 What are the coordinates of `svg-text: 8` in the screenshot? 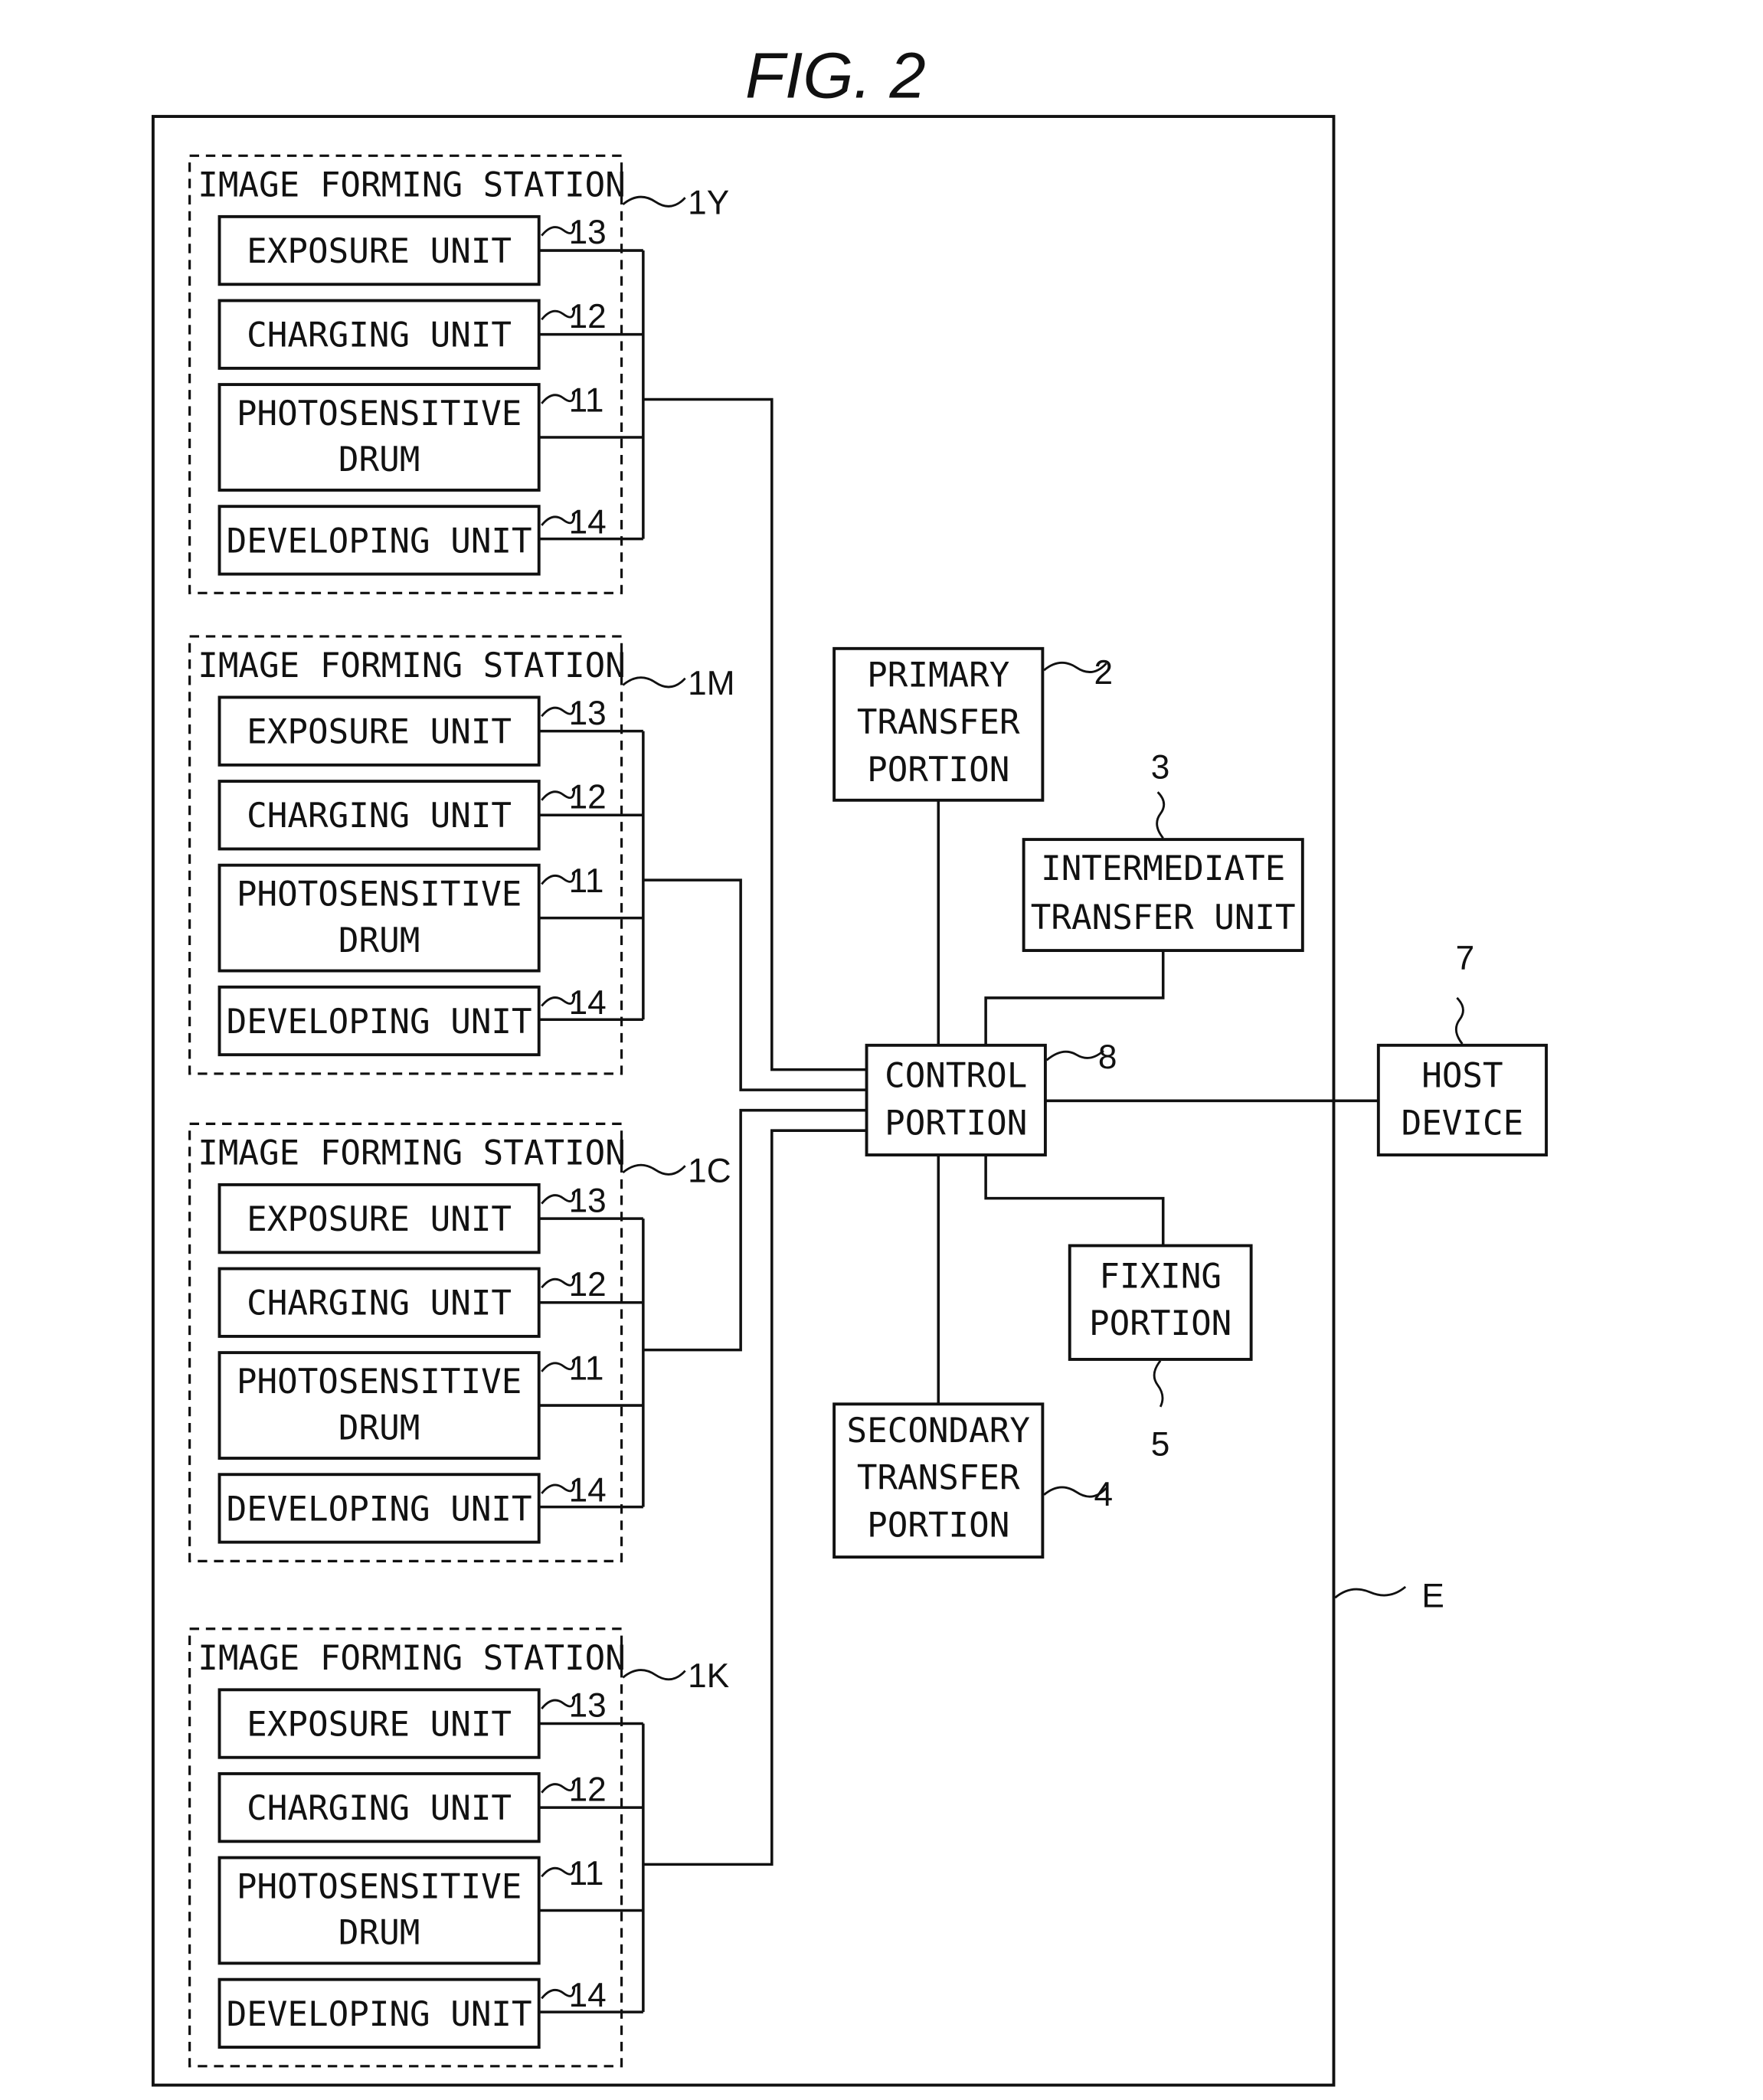 It's located at (1107, 1057).